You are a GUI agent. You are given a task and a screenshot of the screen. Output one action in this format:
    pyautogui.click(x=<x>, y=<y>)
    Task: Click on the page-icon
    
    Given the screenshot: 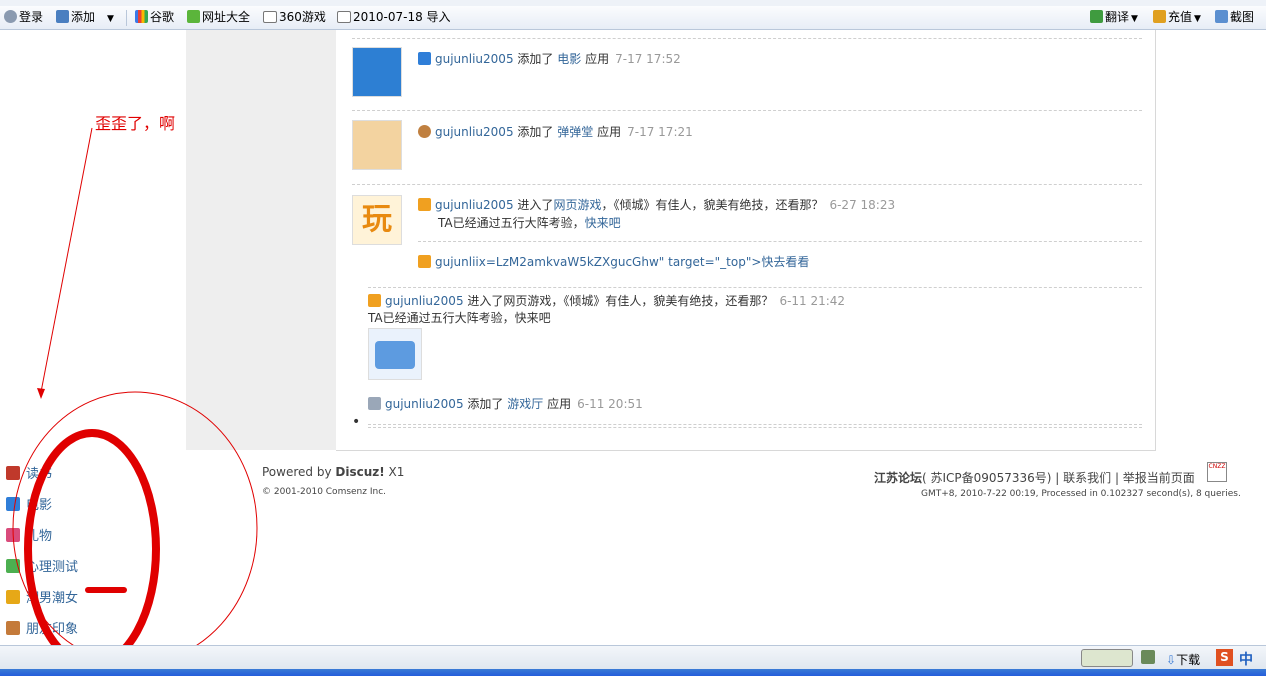 What is the action you would take?
    pyautogui.click(x=1148, y=657)
    